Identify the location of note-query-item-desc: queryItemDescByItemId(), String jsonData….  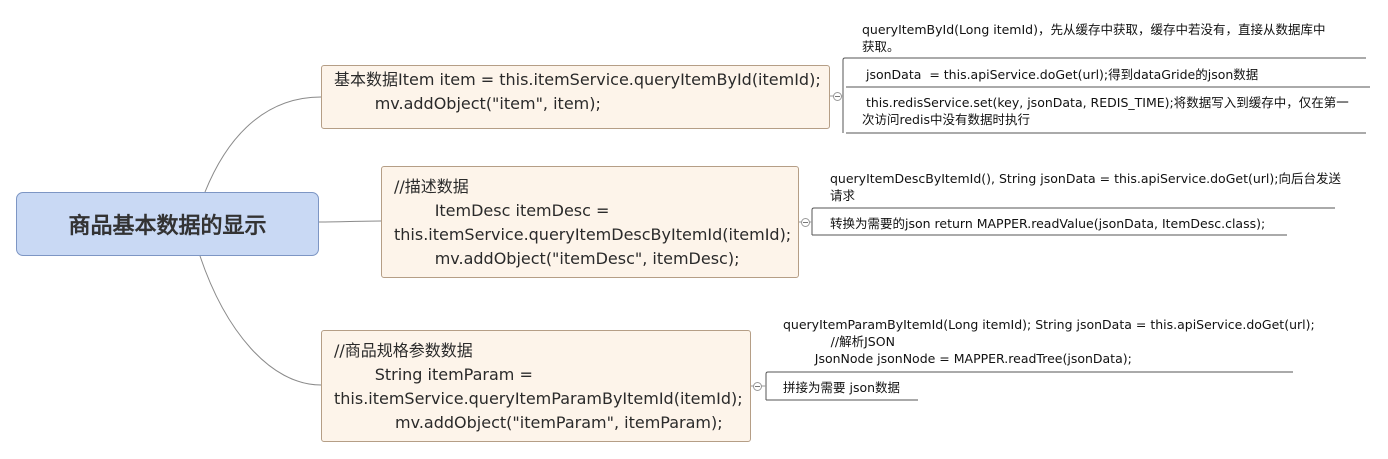
(1085, 187).